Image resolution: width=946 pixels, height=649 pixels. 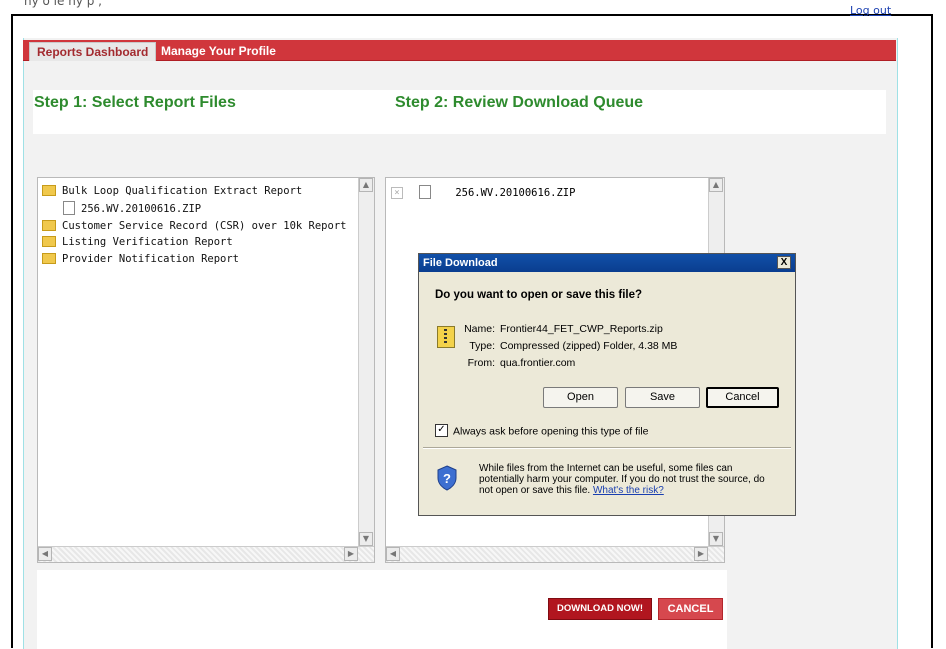 What do you see at coordinates (580, 397) in the screenshot?
I see `open-button: Open` at bounding box center [580, 397].